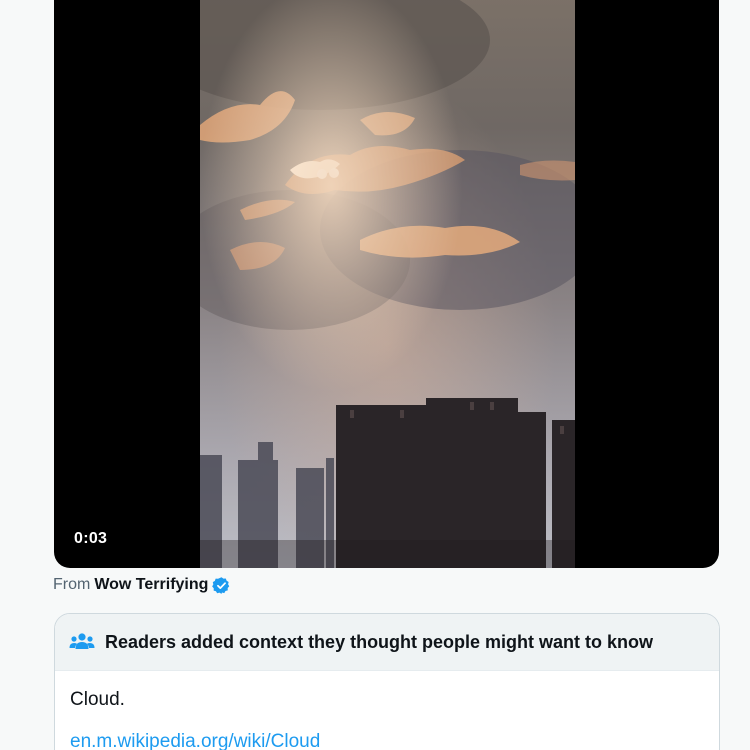 The image size is (750, 750). What do you see at coordinates (221, 585) in the screenshot?
I see `verified-badge-icon` at bounding box center [221, 585].